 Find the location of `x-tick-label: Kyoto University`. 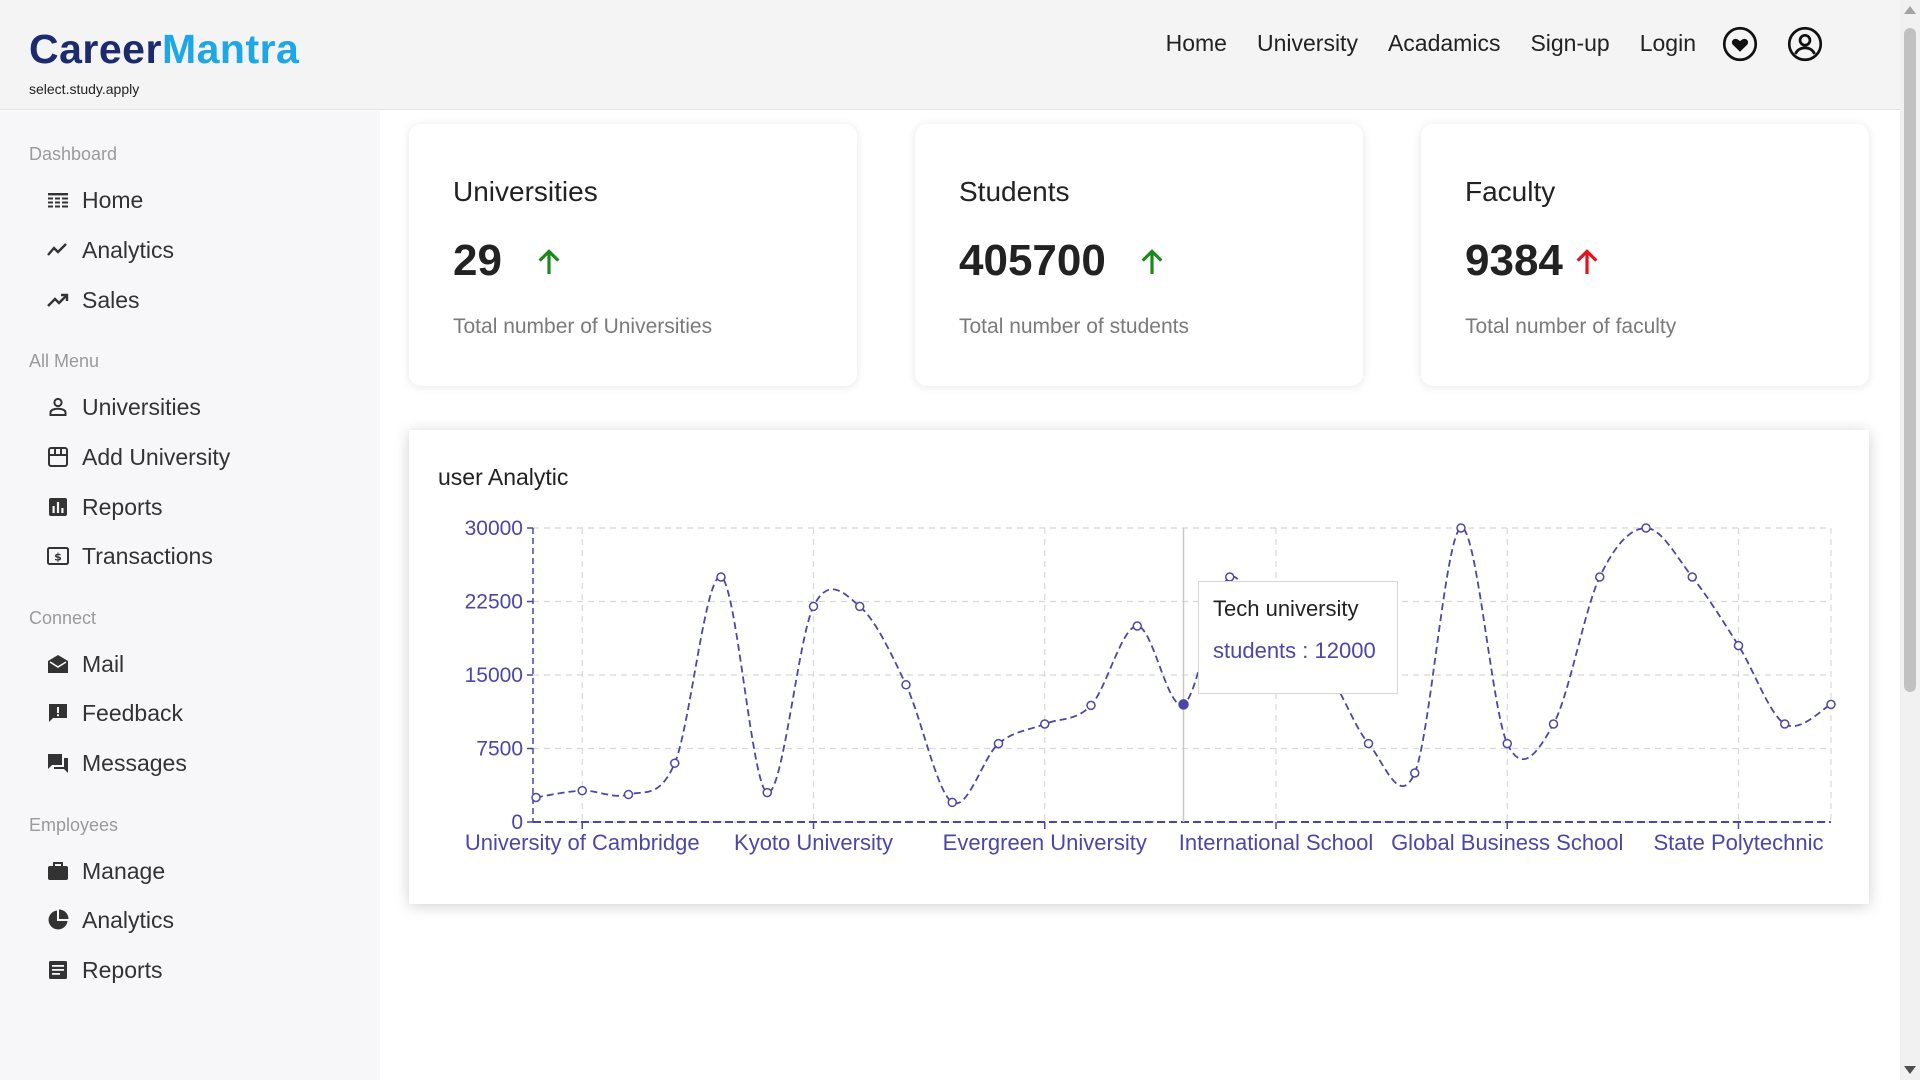

x-tick-label: Kyoto University is located at coordinates (813, 842).